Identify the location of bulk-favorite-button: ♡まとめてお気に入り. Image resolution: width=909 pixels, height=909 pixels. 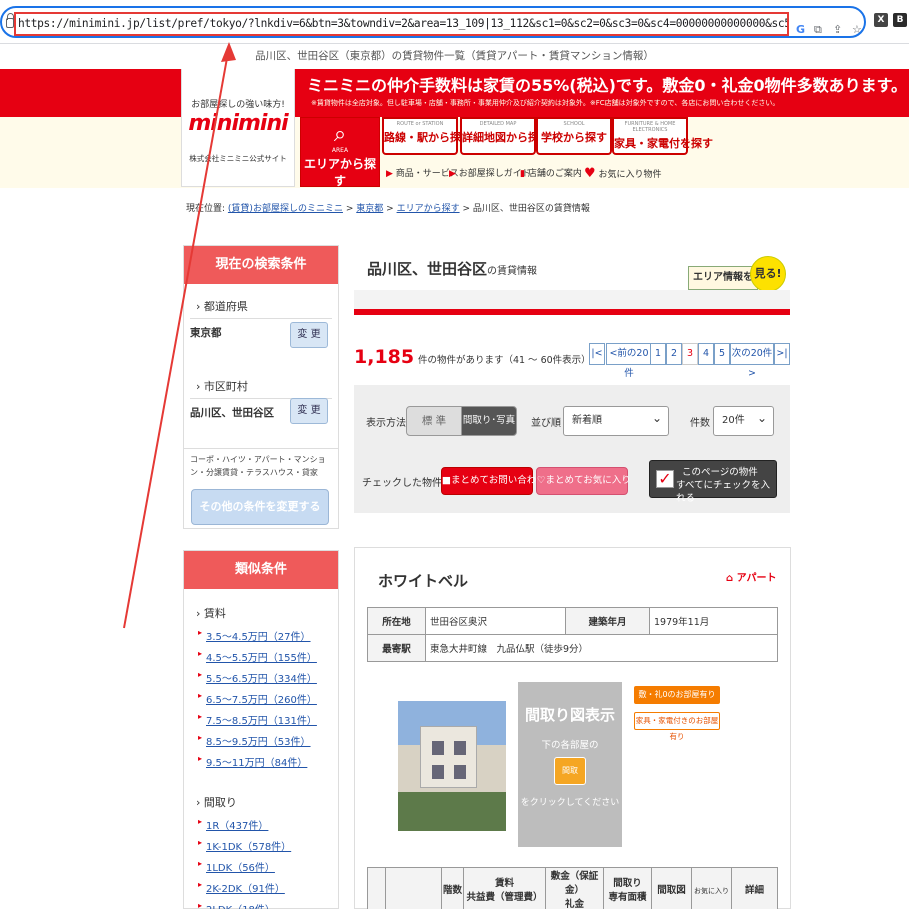
(583, 481).